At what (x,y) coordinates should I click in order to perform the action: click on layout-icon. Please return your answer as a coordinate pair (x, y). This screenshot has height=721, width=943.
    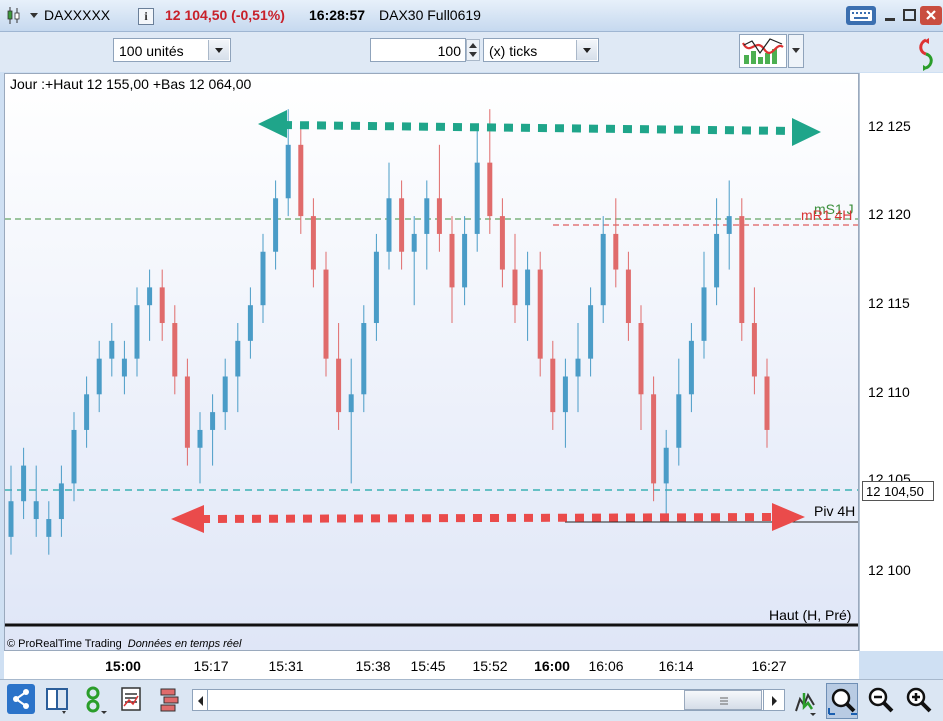
    Looking at the image, I should click on (58, 700).